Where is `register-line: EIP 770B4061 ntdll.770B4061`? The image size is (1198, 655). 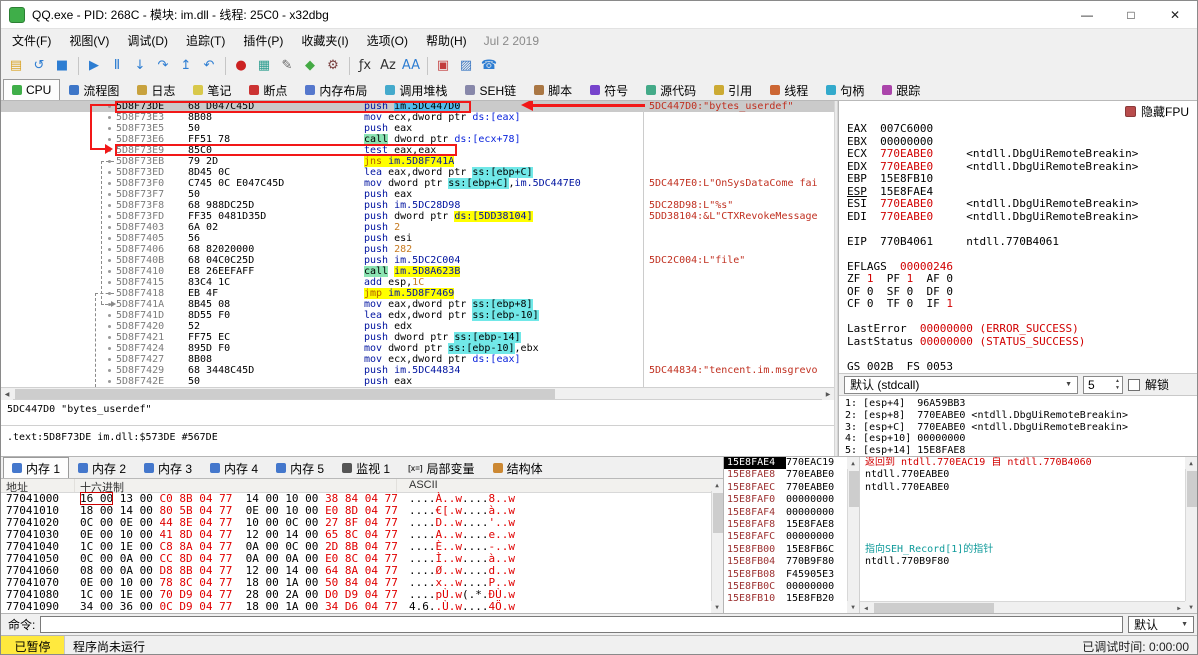 register-line: EIP 770B4061 ntdll.770B4061 is located at coordinates (1022, 242).